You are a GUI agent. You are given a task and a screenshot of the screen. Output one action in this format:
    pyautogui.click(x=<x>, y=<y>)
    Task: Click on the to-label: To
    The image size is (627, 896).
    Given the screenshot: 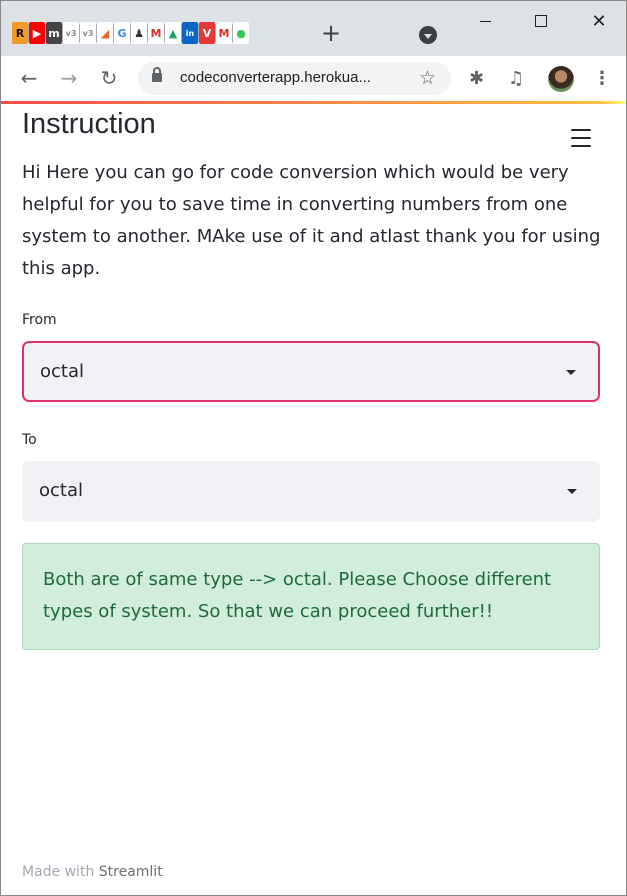 What is the action you would take?
    pyautogui.click(x=29, y=440)
    